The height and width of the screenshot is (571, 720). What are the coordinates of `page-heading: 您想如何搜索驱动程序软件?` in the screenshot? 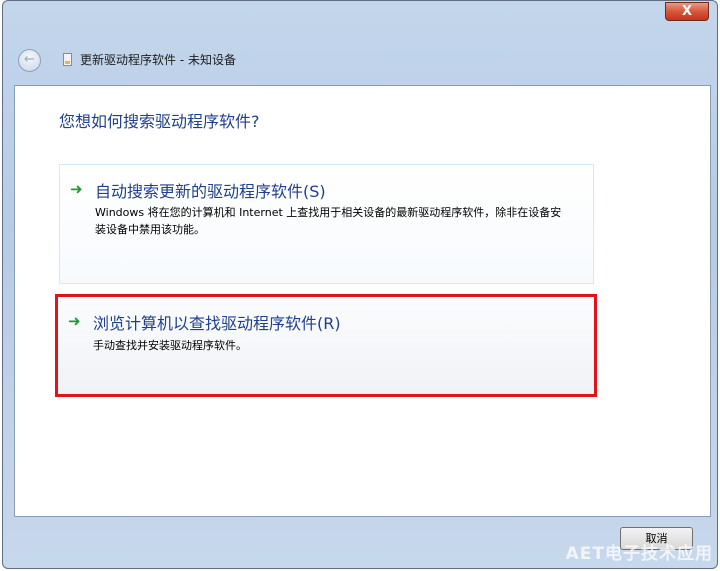 It's located at (159, 121).